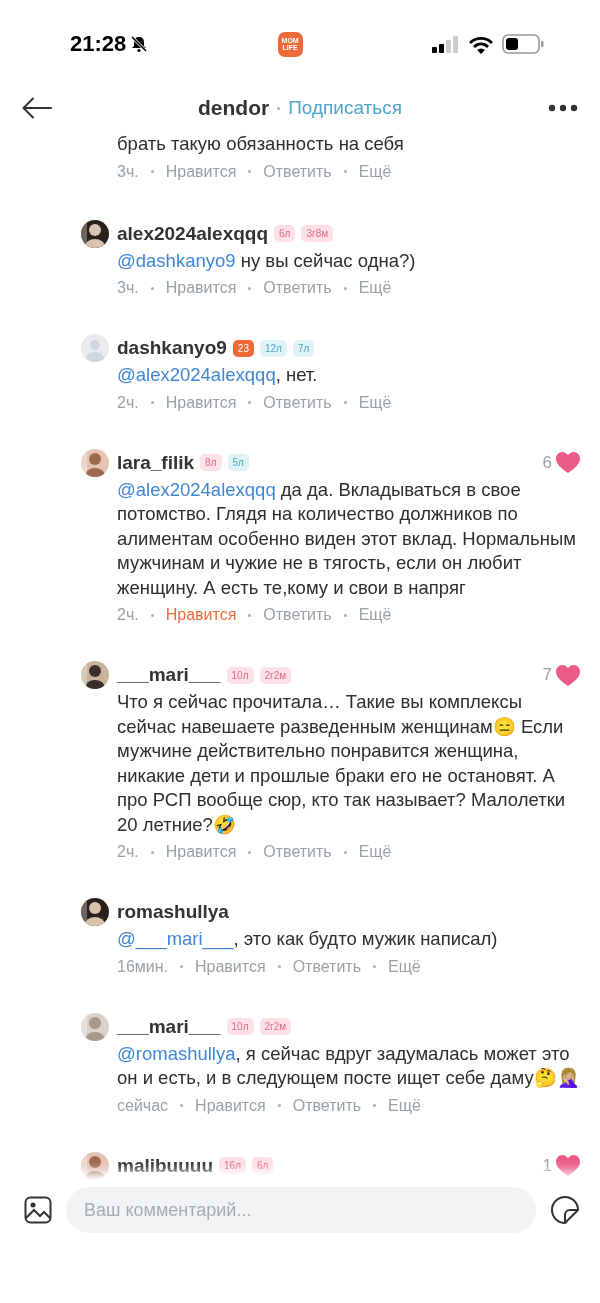  What do you see at coordinates (233, 1165) in the screenshot?
I see `age-badge: 16л` at bounding box center [233, 1165].